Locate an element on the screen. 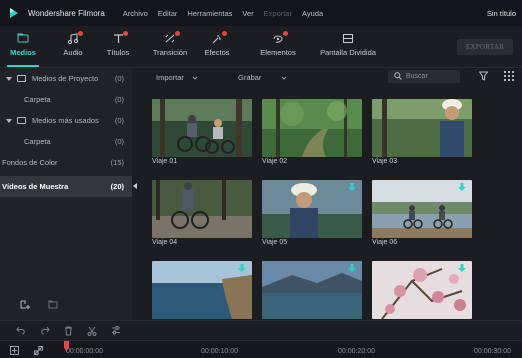 This screenshot has height=358, width=522. effects-icon is located at coordinates (219, 38).